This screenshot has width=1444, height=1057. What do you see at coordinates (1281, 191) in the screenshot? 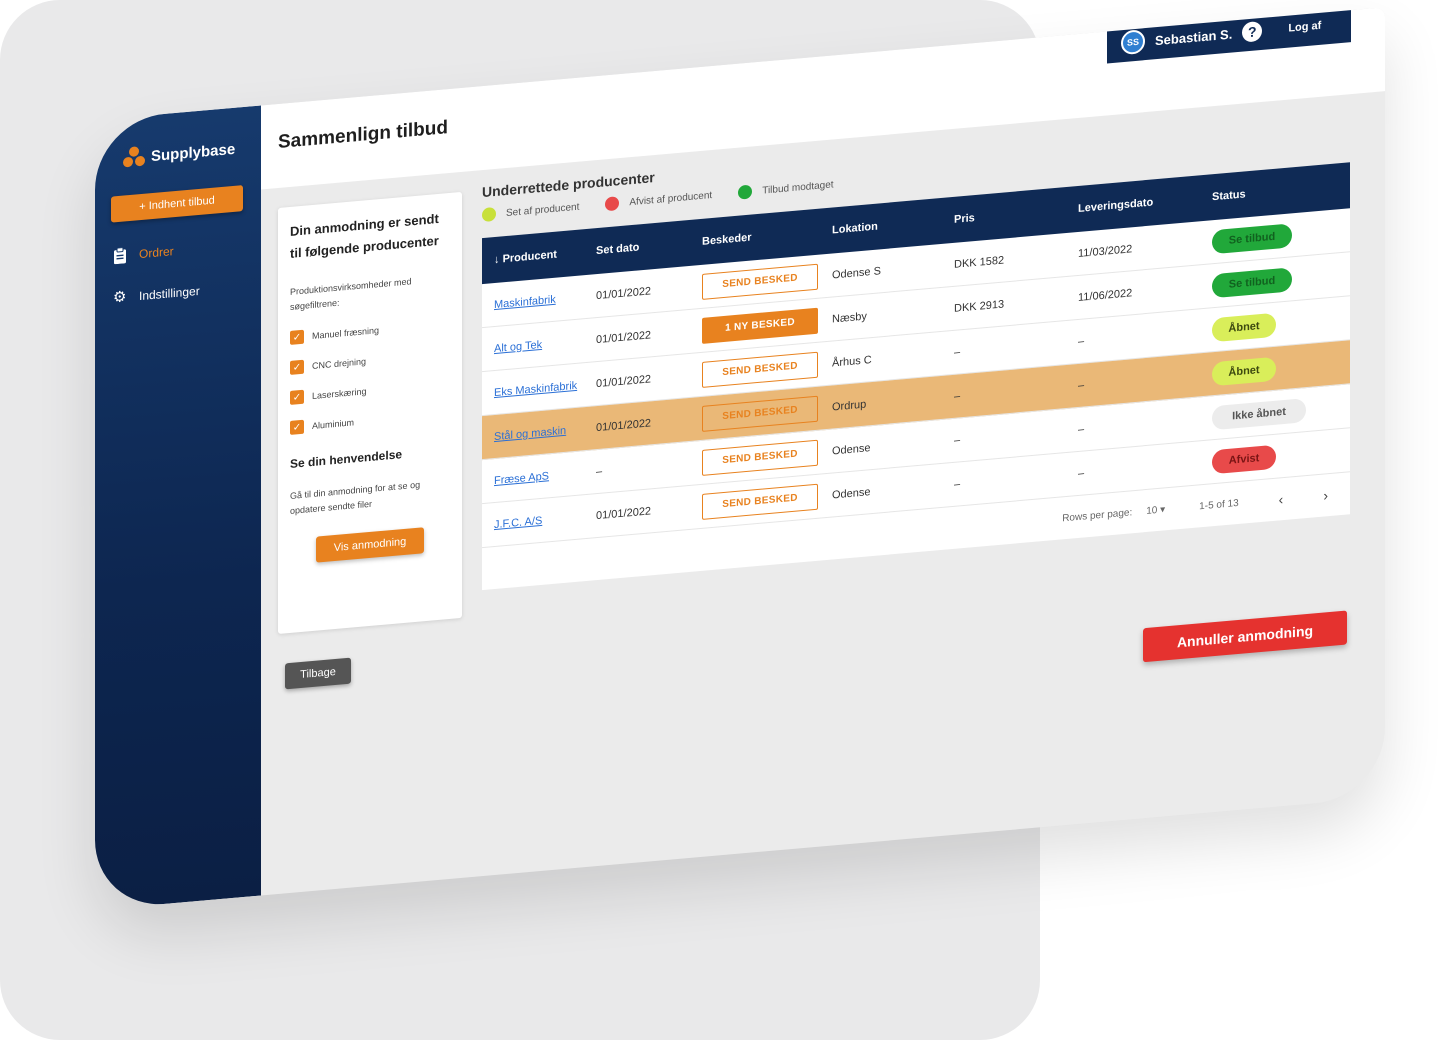
I see `column-header-status: Status` at bounding box center [1281, 191].